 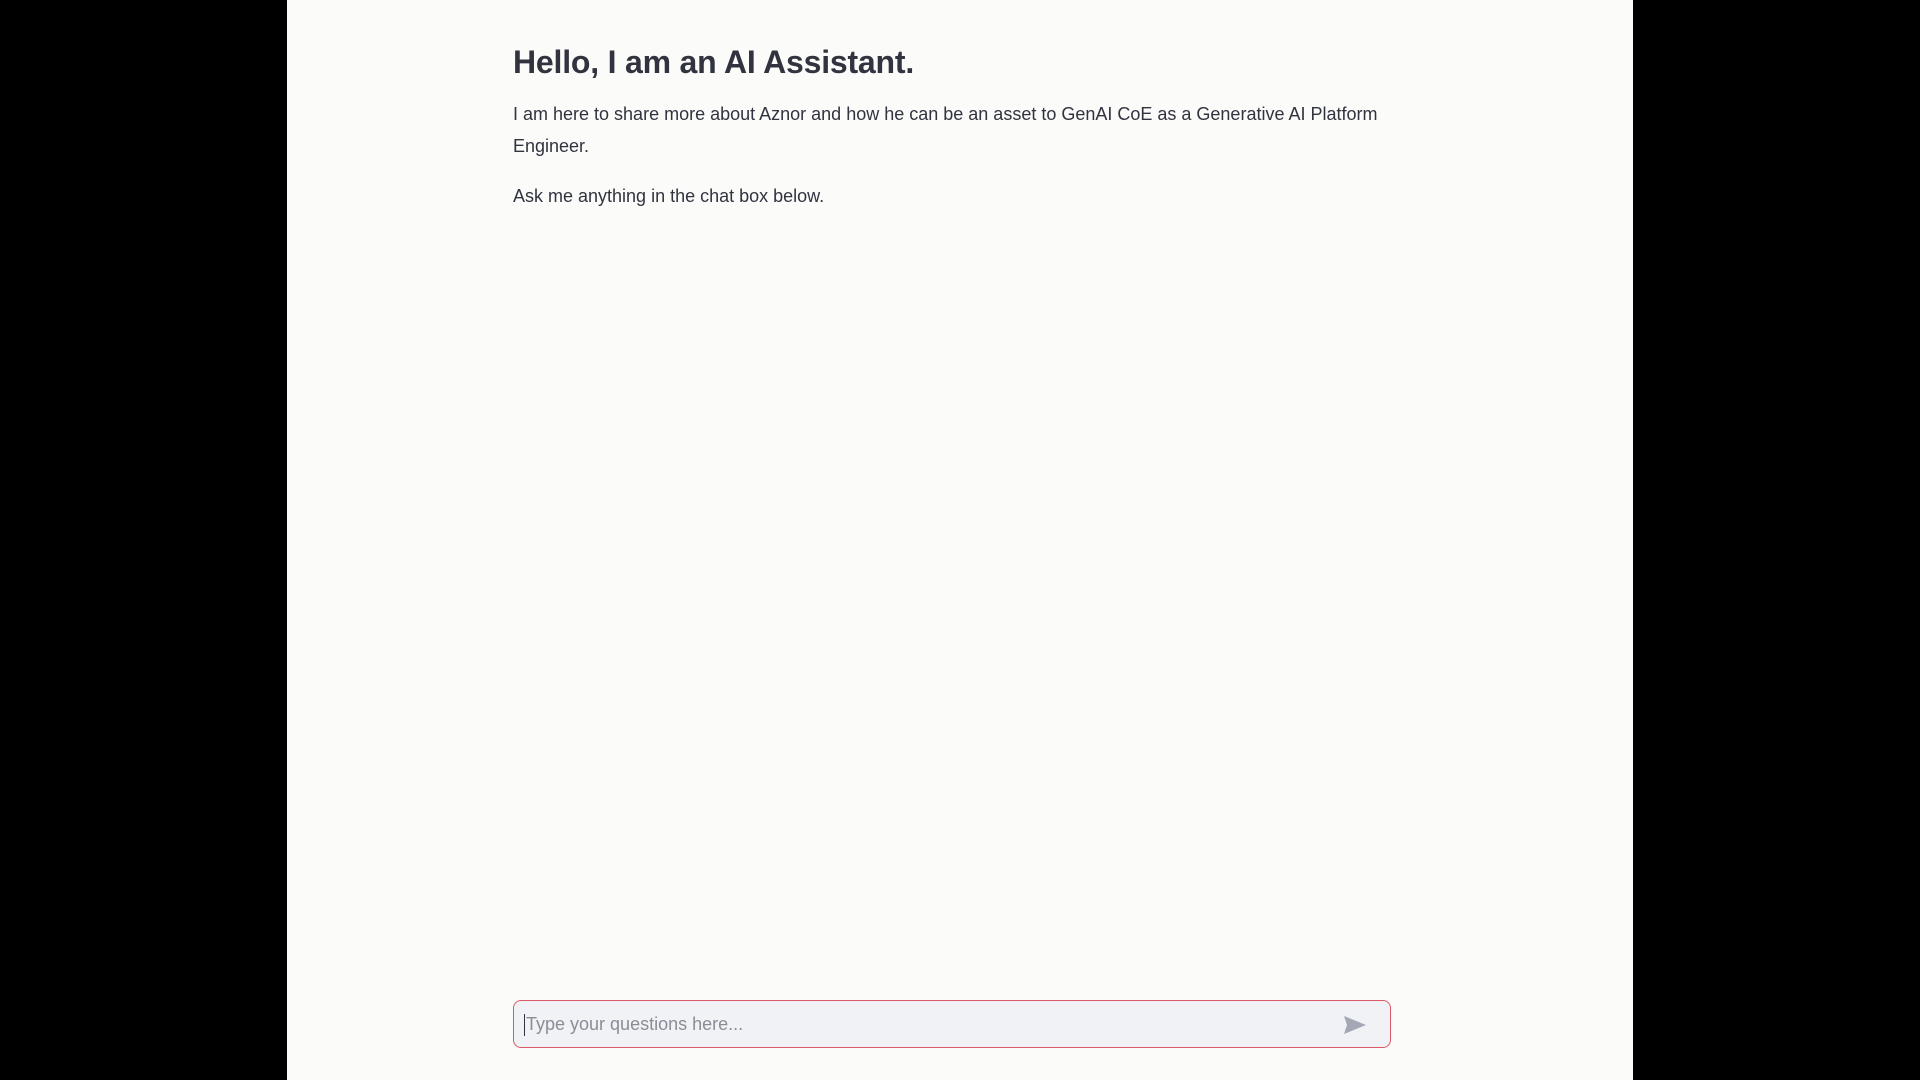 I want to click on instruction-paragraph: Ask me anything in the chat box below., so click(x=669, y=196).